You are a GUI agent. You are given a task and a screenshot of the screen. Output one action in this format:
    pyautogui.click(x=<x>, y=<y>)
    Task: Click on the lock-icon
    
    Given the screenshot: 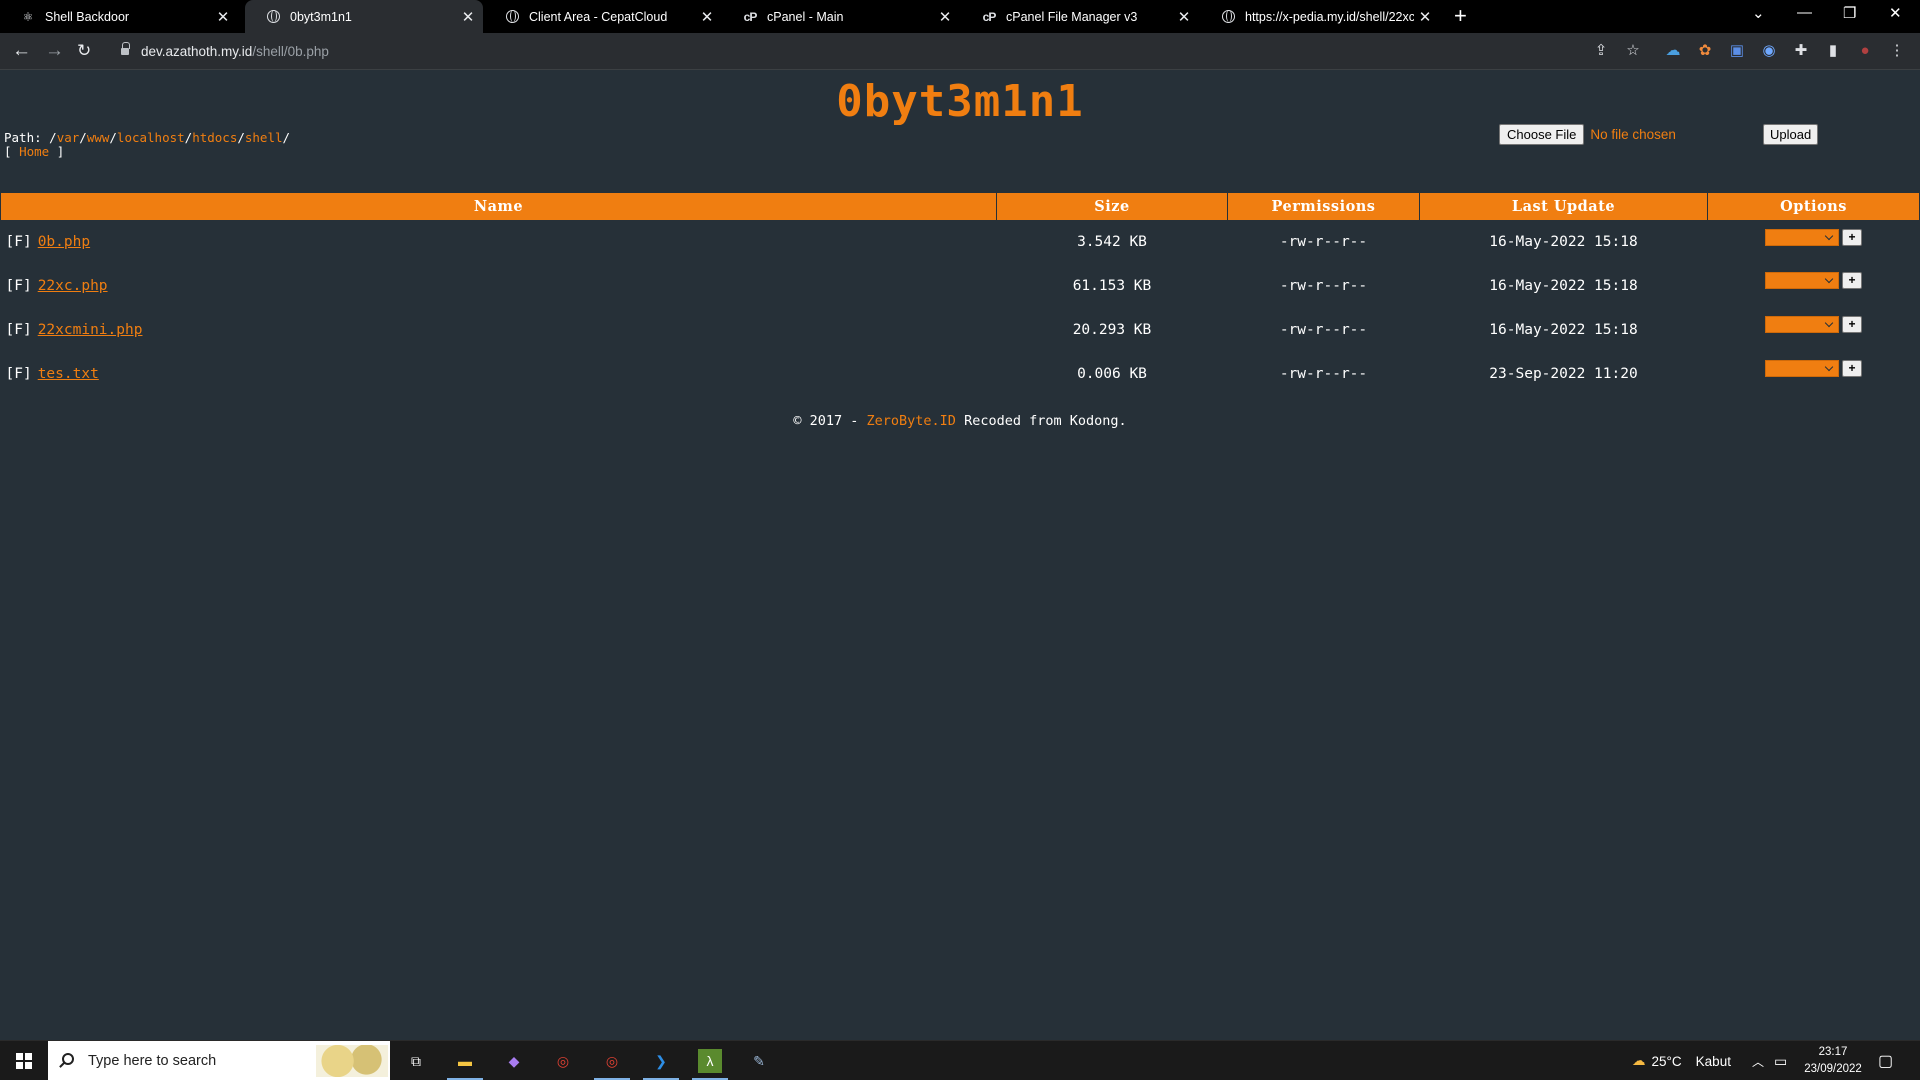 What is the action you would take?
    pyautogui.click(x=125, y=49)
    